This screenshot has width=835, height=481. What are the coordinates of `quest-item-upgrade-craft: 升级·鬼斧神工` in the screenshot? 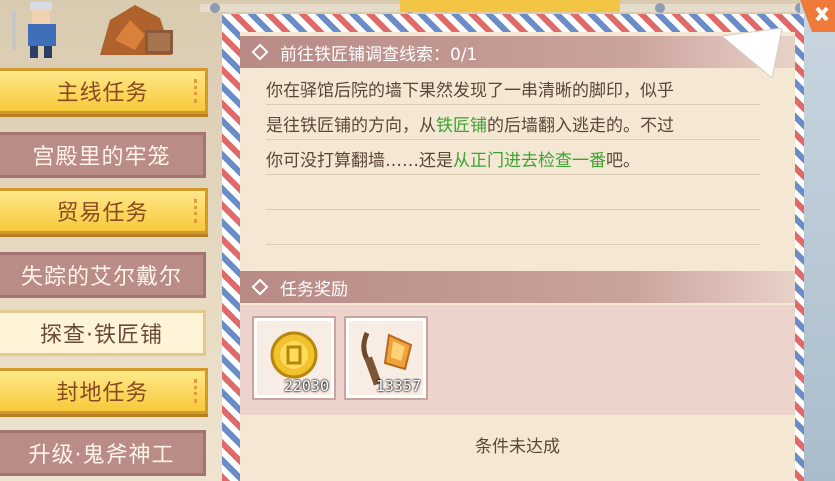 It's located at (103, 453).